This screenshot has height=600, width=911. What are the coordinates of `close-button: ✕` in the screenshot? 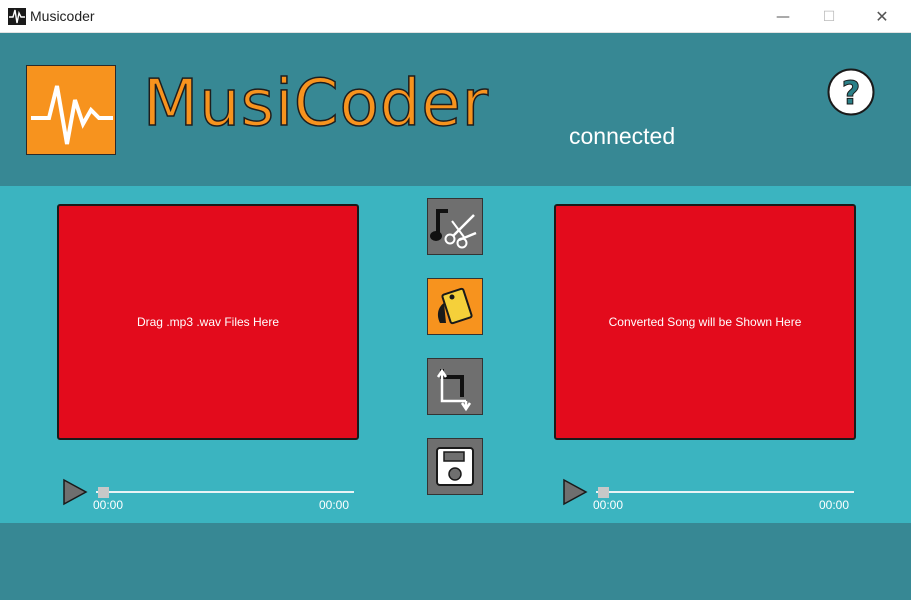 It's located at (882, 16).